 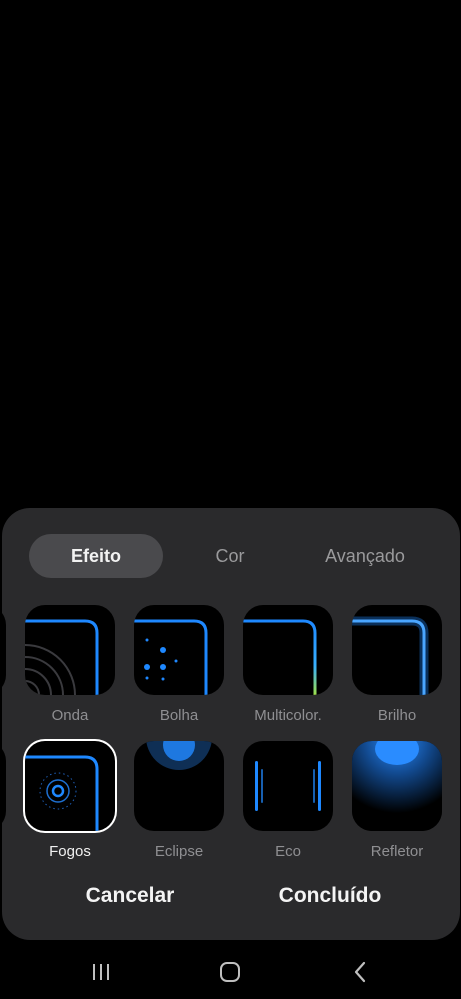 What do you see at coordinates (280, 657) in the screenshot?
I see `multicolor-preview-icon` at bounding box center [280, 657].